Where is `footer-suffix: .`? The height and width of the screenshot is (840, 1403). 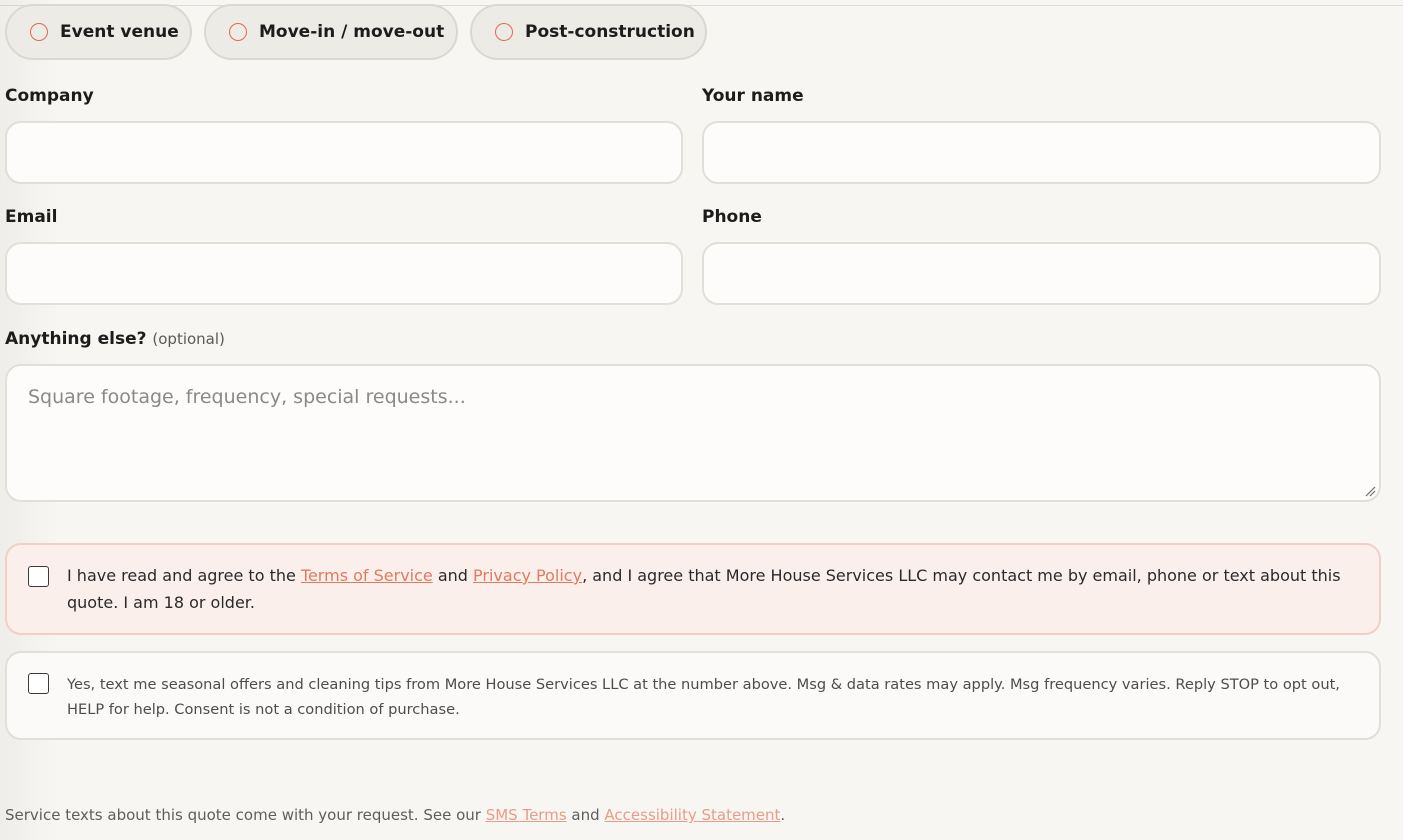
footer-suffix: . is located at coordinates (783, 815).